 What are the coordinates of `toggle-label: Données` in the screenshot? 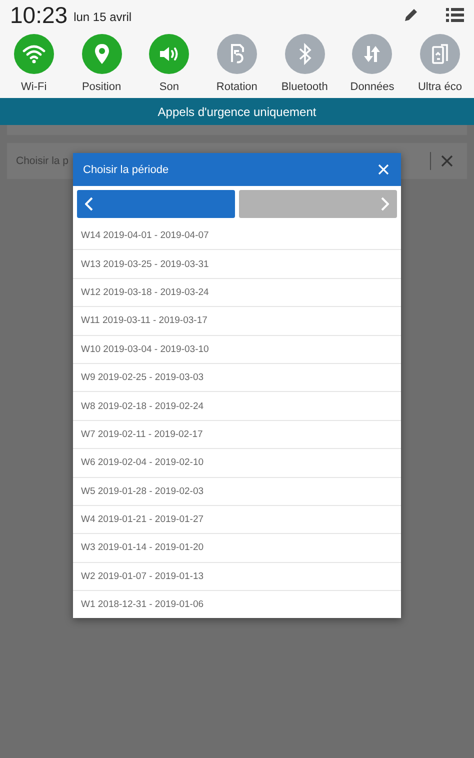 It's located at (372, 87).